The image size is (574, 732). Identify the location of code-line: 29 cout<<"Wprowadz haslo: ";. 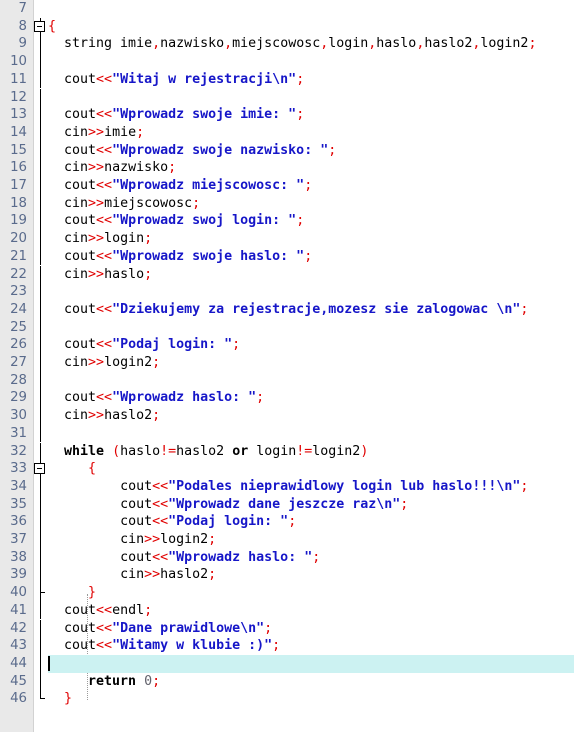
(287, 398).